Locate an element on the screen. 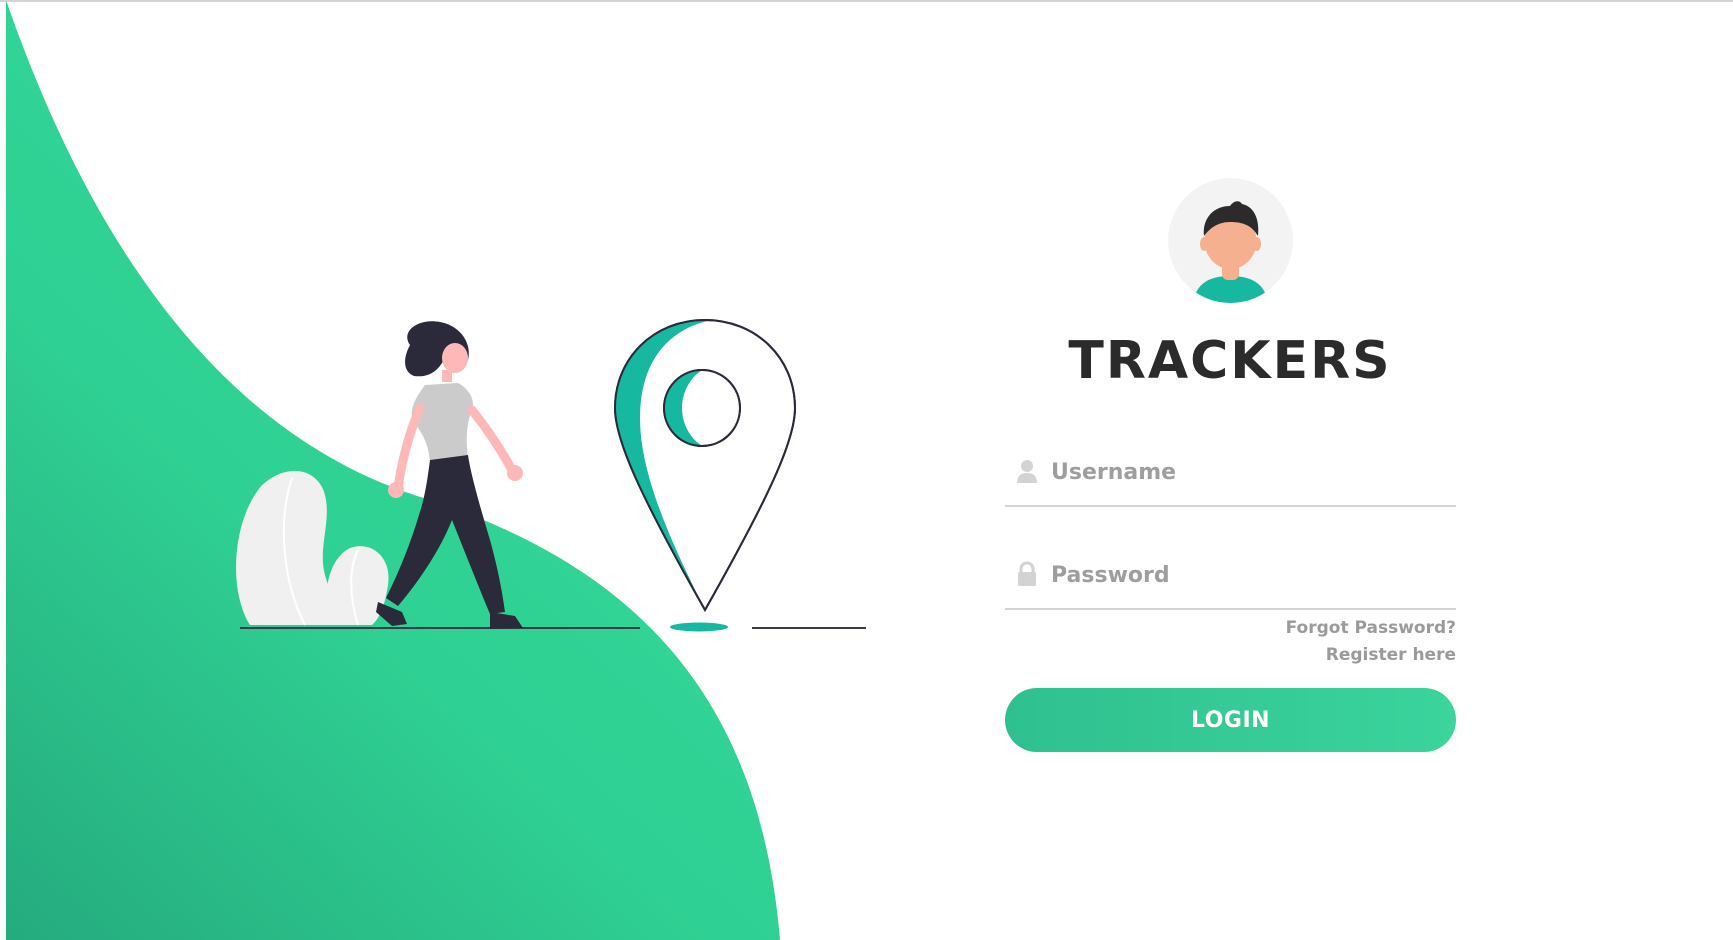  avatar is located at coordinates (1230, 240).